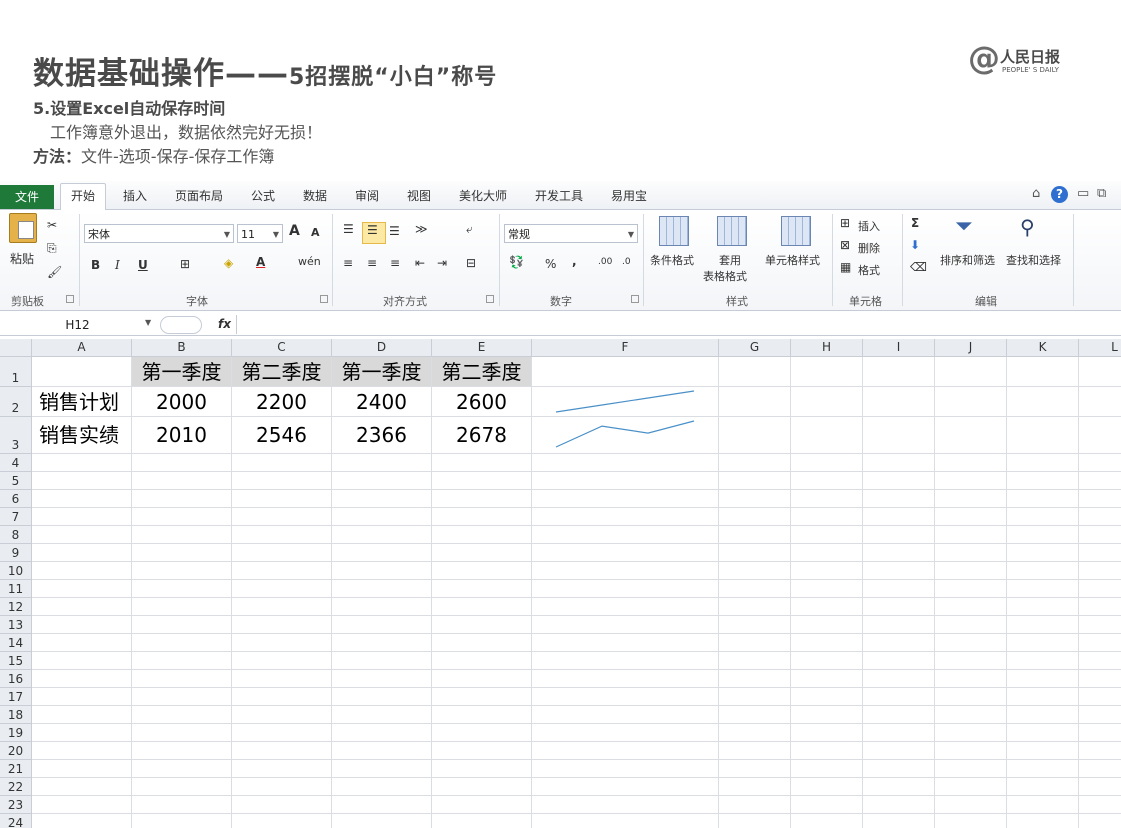  Describe the element at coordinates (16, 643) in the screenshot. I see `row-header-14: 14` at that location.